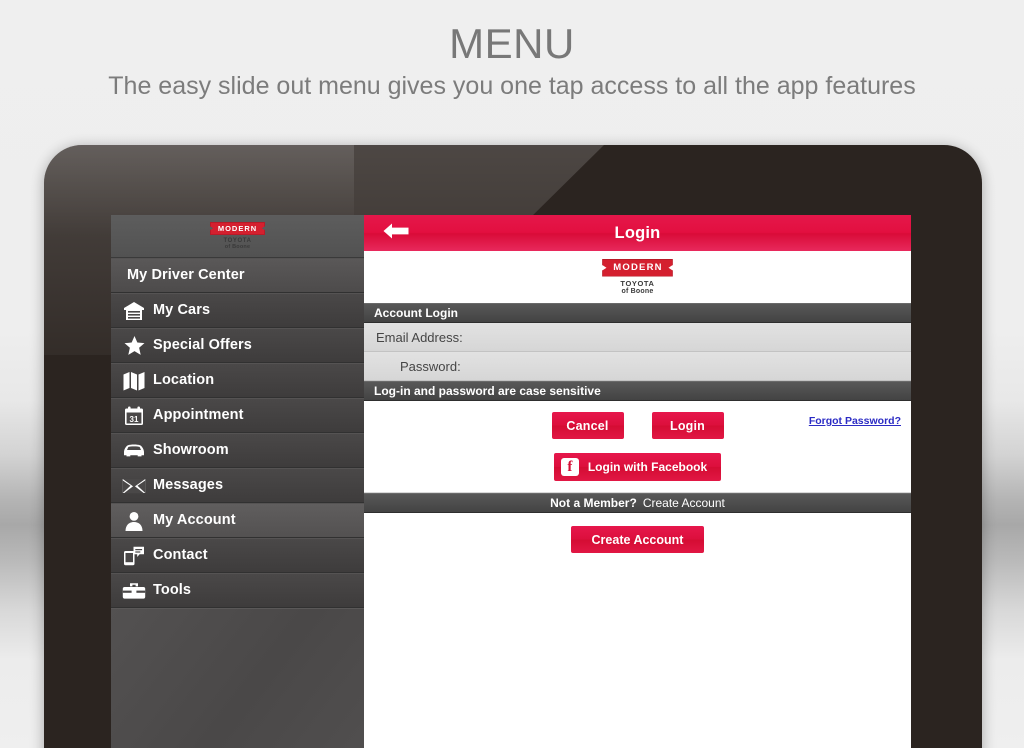 The height and width of the screenshot is (748, 1024). I want to click on sidebar-logo-bar: MODERN TOYOTA of Boone, so click(237, 236).